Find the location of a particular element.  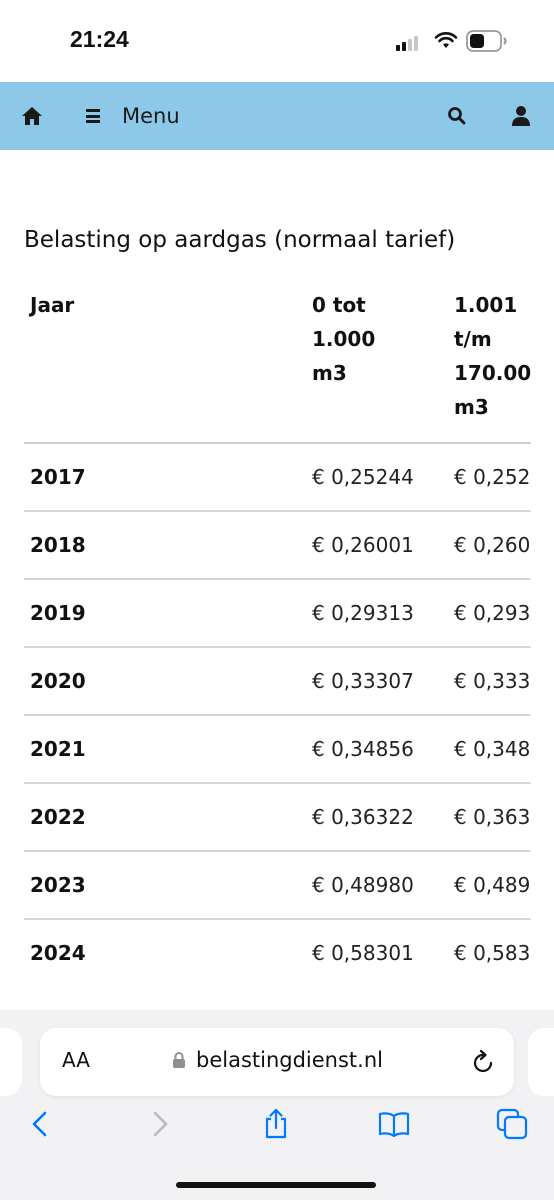

url-text: belastingdienst.nl is located at coordinates (289, 1060).